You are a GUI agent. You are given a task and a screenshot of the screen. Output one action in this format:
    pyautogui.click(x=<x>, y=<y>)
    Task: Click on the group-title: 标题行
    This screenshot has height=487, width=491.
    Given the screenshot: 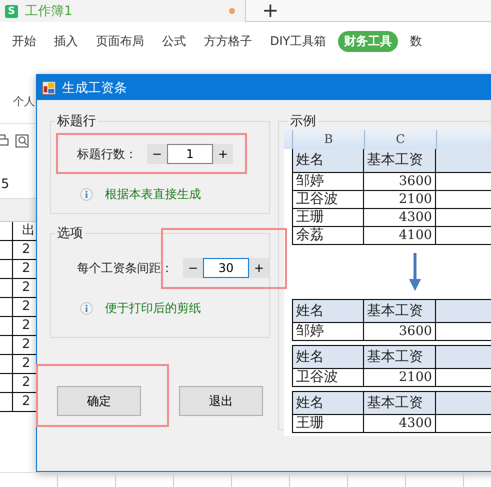 What is the action you would take?
    pyautogui.click(x=76, y=121)
    